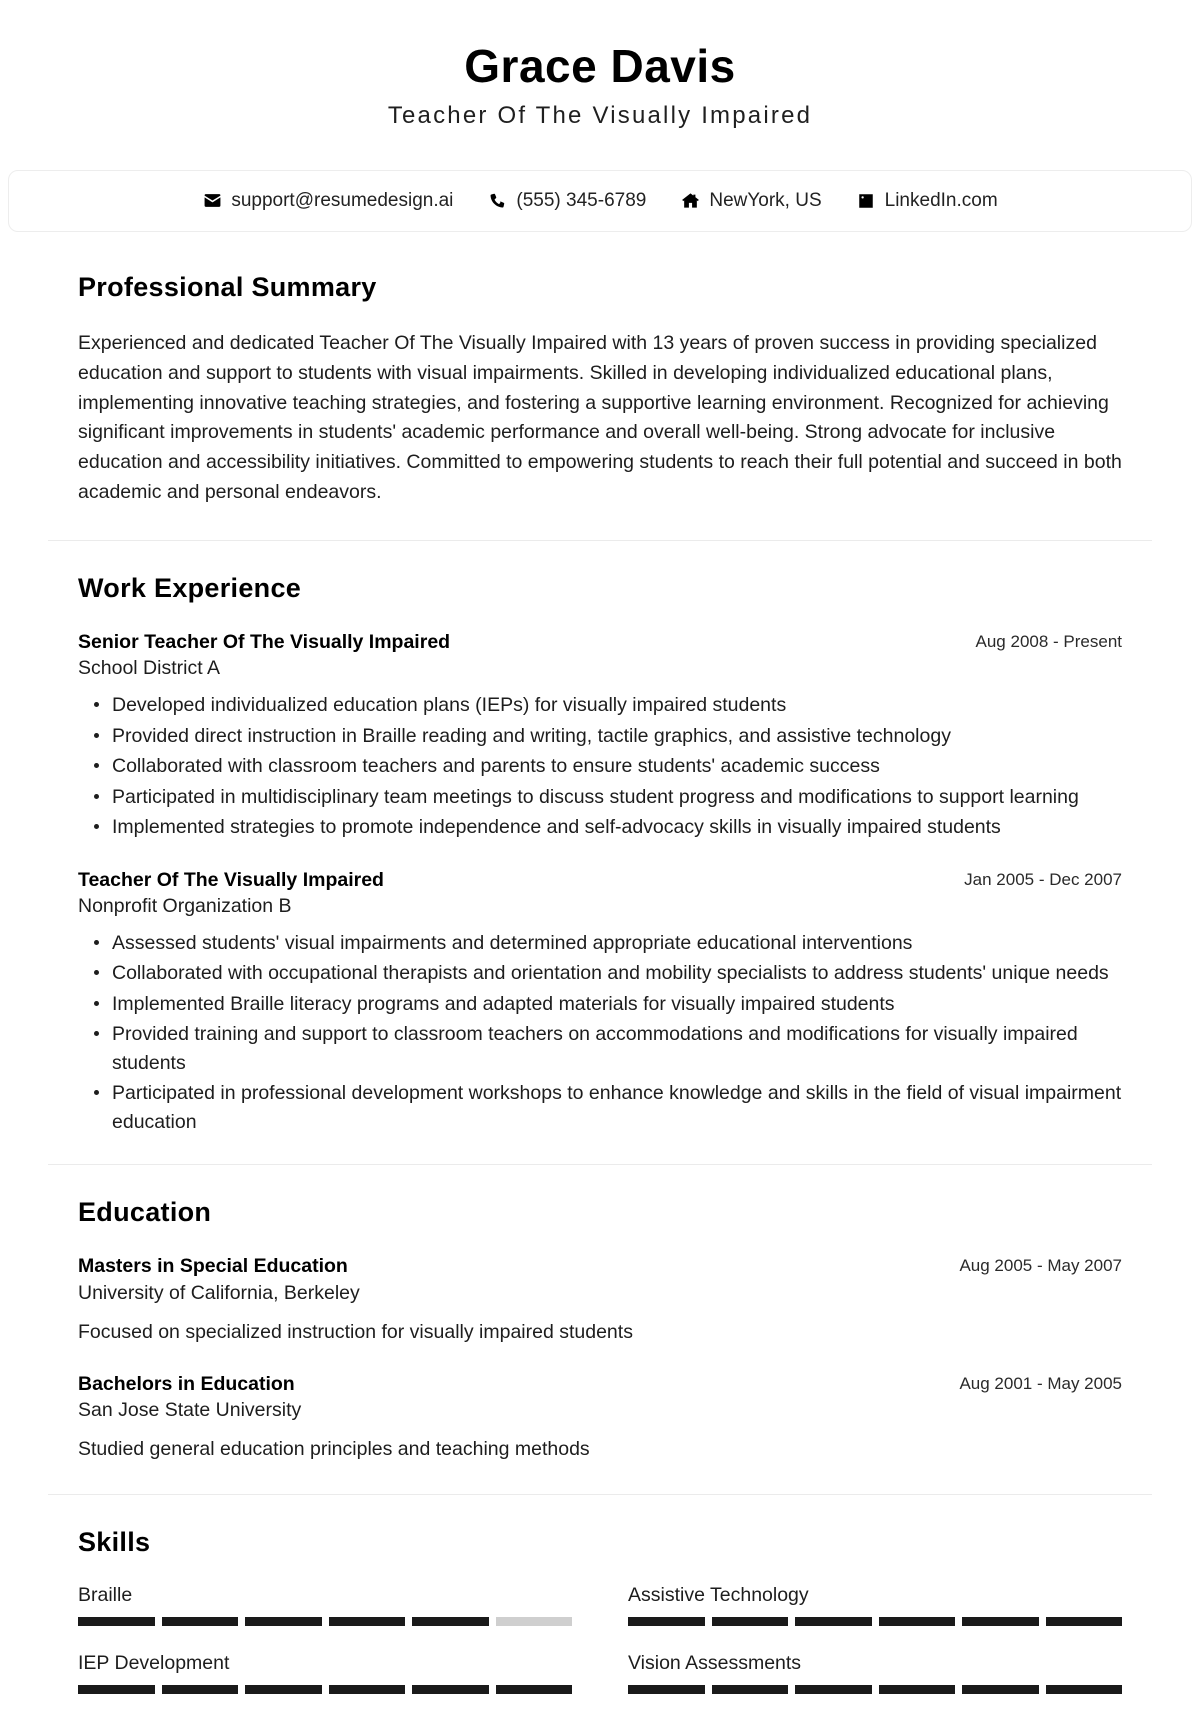  I want to click on candidate-name: Grace Davis, so click(600, 66).